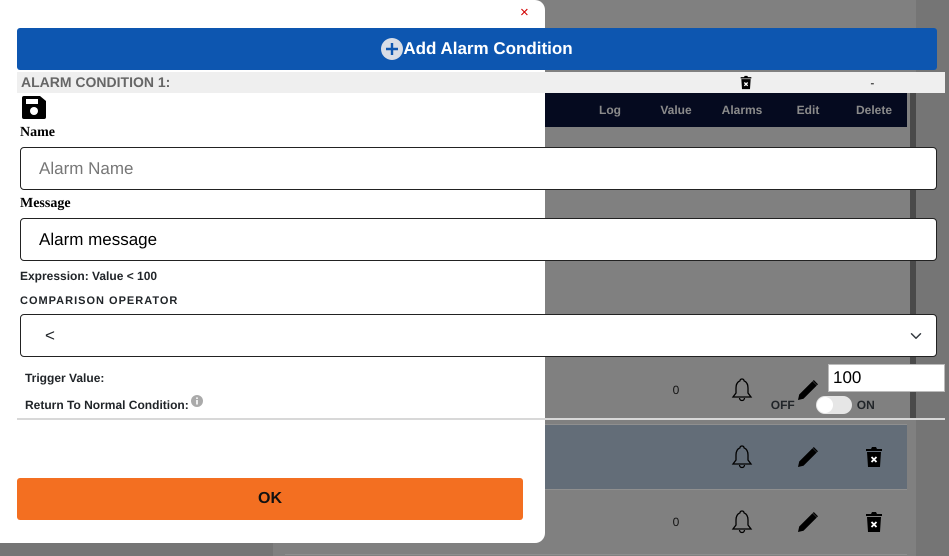  What do you see at coordinates (742, 110) in the screenshot?
I see `column-header: Alarms` at bounding box center [742, 110].